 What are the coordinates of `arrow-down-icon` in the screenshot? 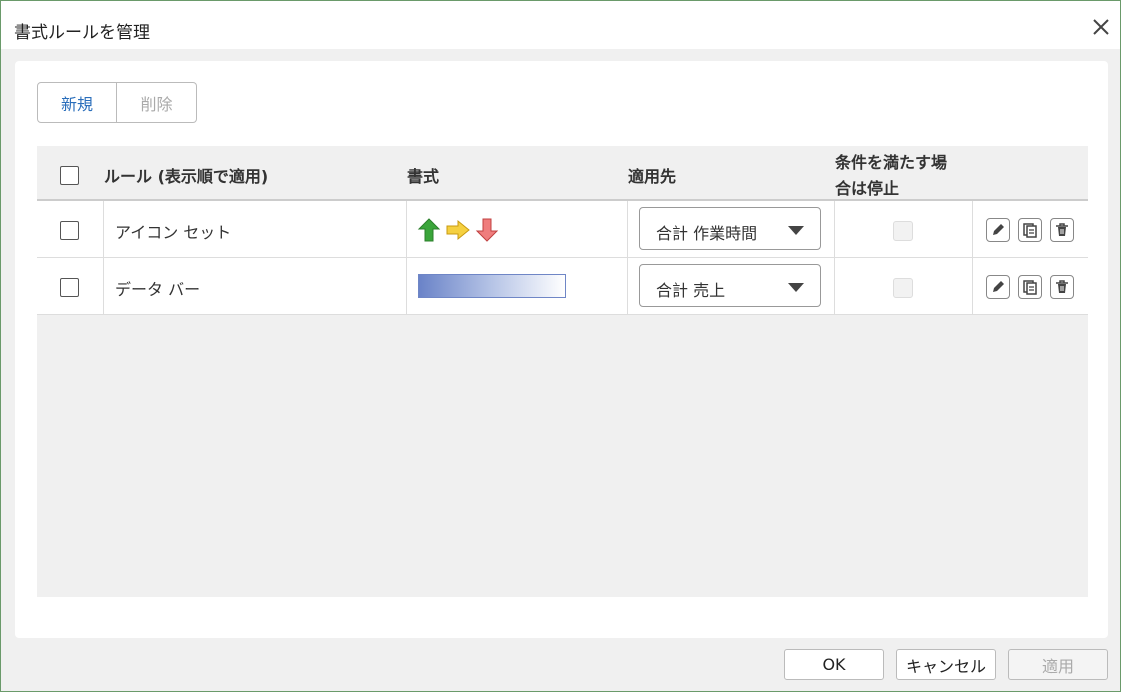 It's located at (487, 230).